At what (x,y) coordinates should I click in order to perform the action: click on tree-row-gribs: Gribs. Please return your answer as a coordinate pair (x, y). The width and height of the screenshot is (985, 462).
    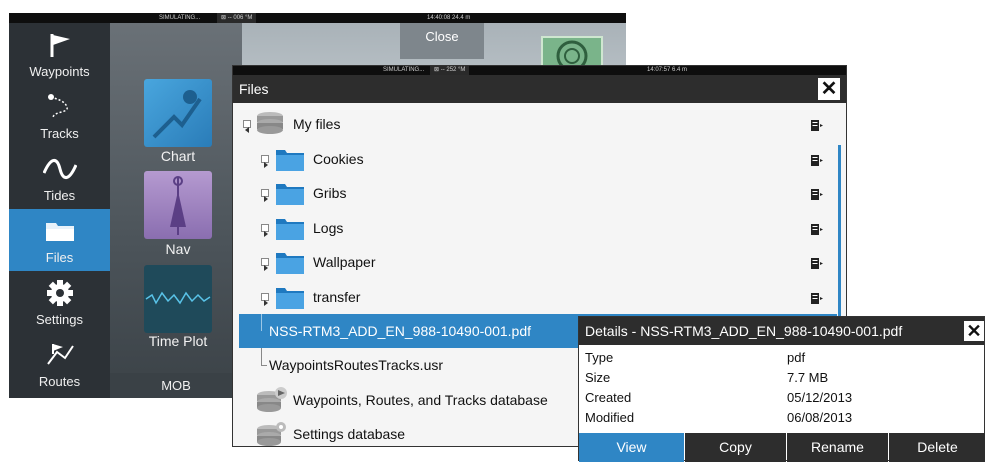
    Looking at the image, I should click on (538, 193).